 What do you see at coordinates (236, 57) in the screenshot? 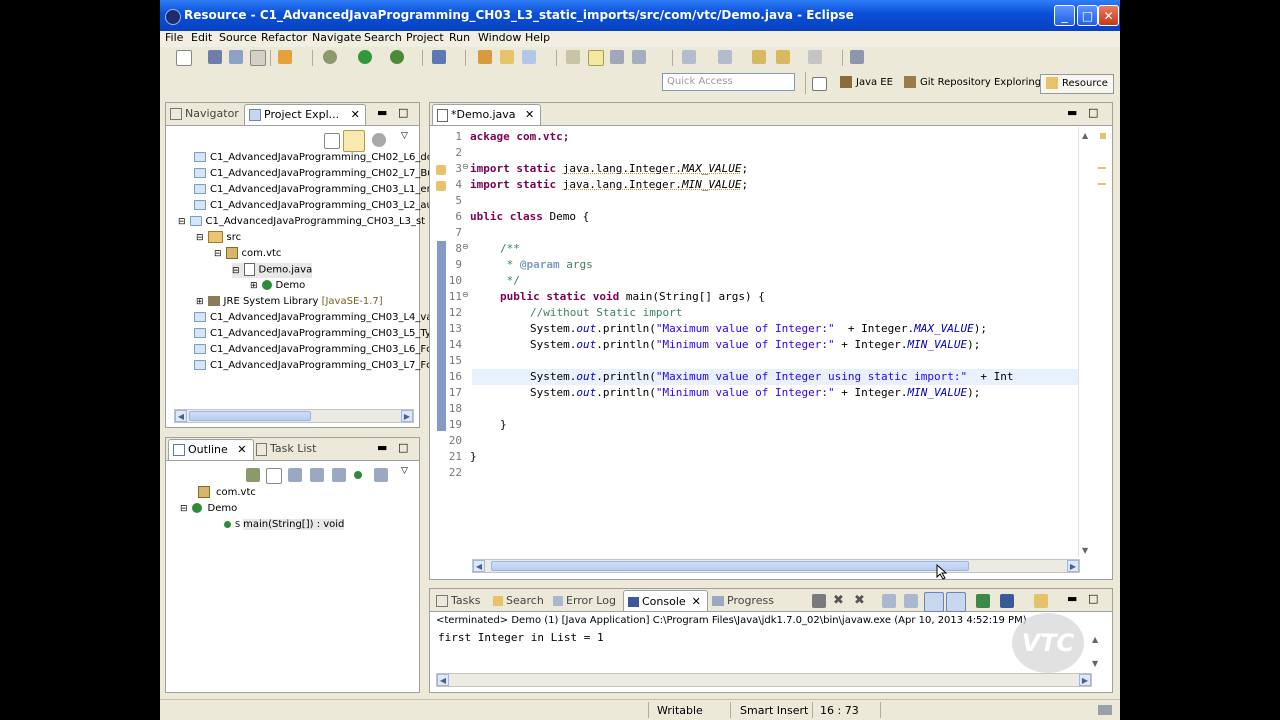
I see `save-all-icon` at bounding box center [236, 57].